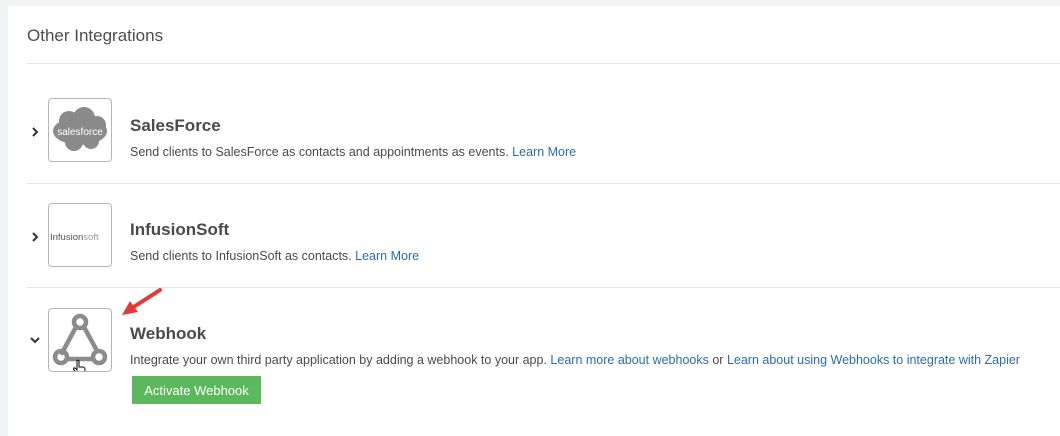 This screenshot has height=436, width=1060. I want to click on red-arrow-icon, so click(142, 301).